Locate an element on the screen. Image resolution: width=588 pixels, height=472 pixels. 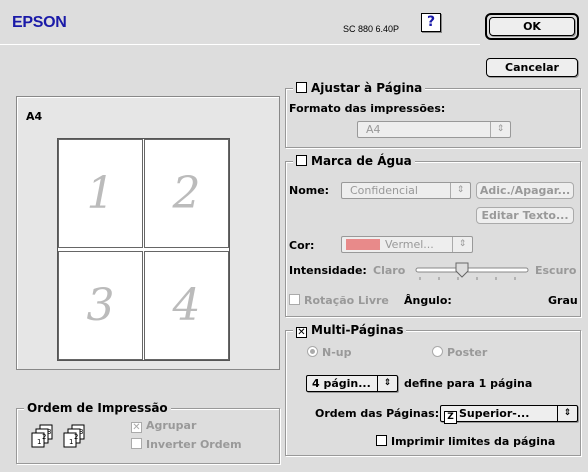
fit-to-page-group is located at coordinates (433, 118).